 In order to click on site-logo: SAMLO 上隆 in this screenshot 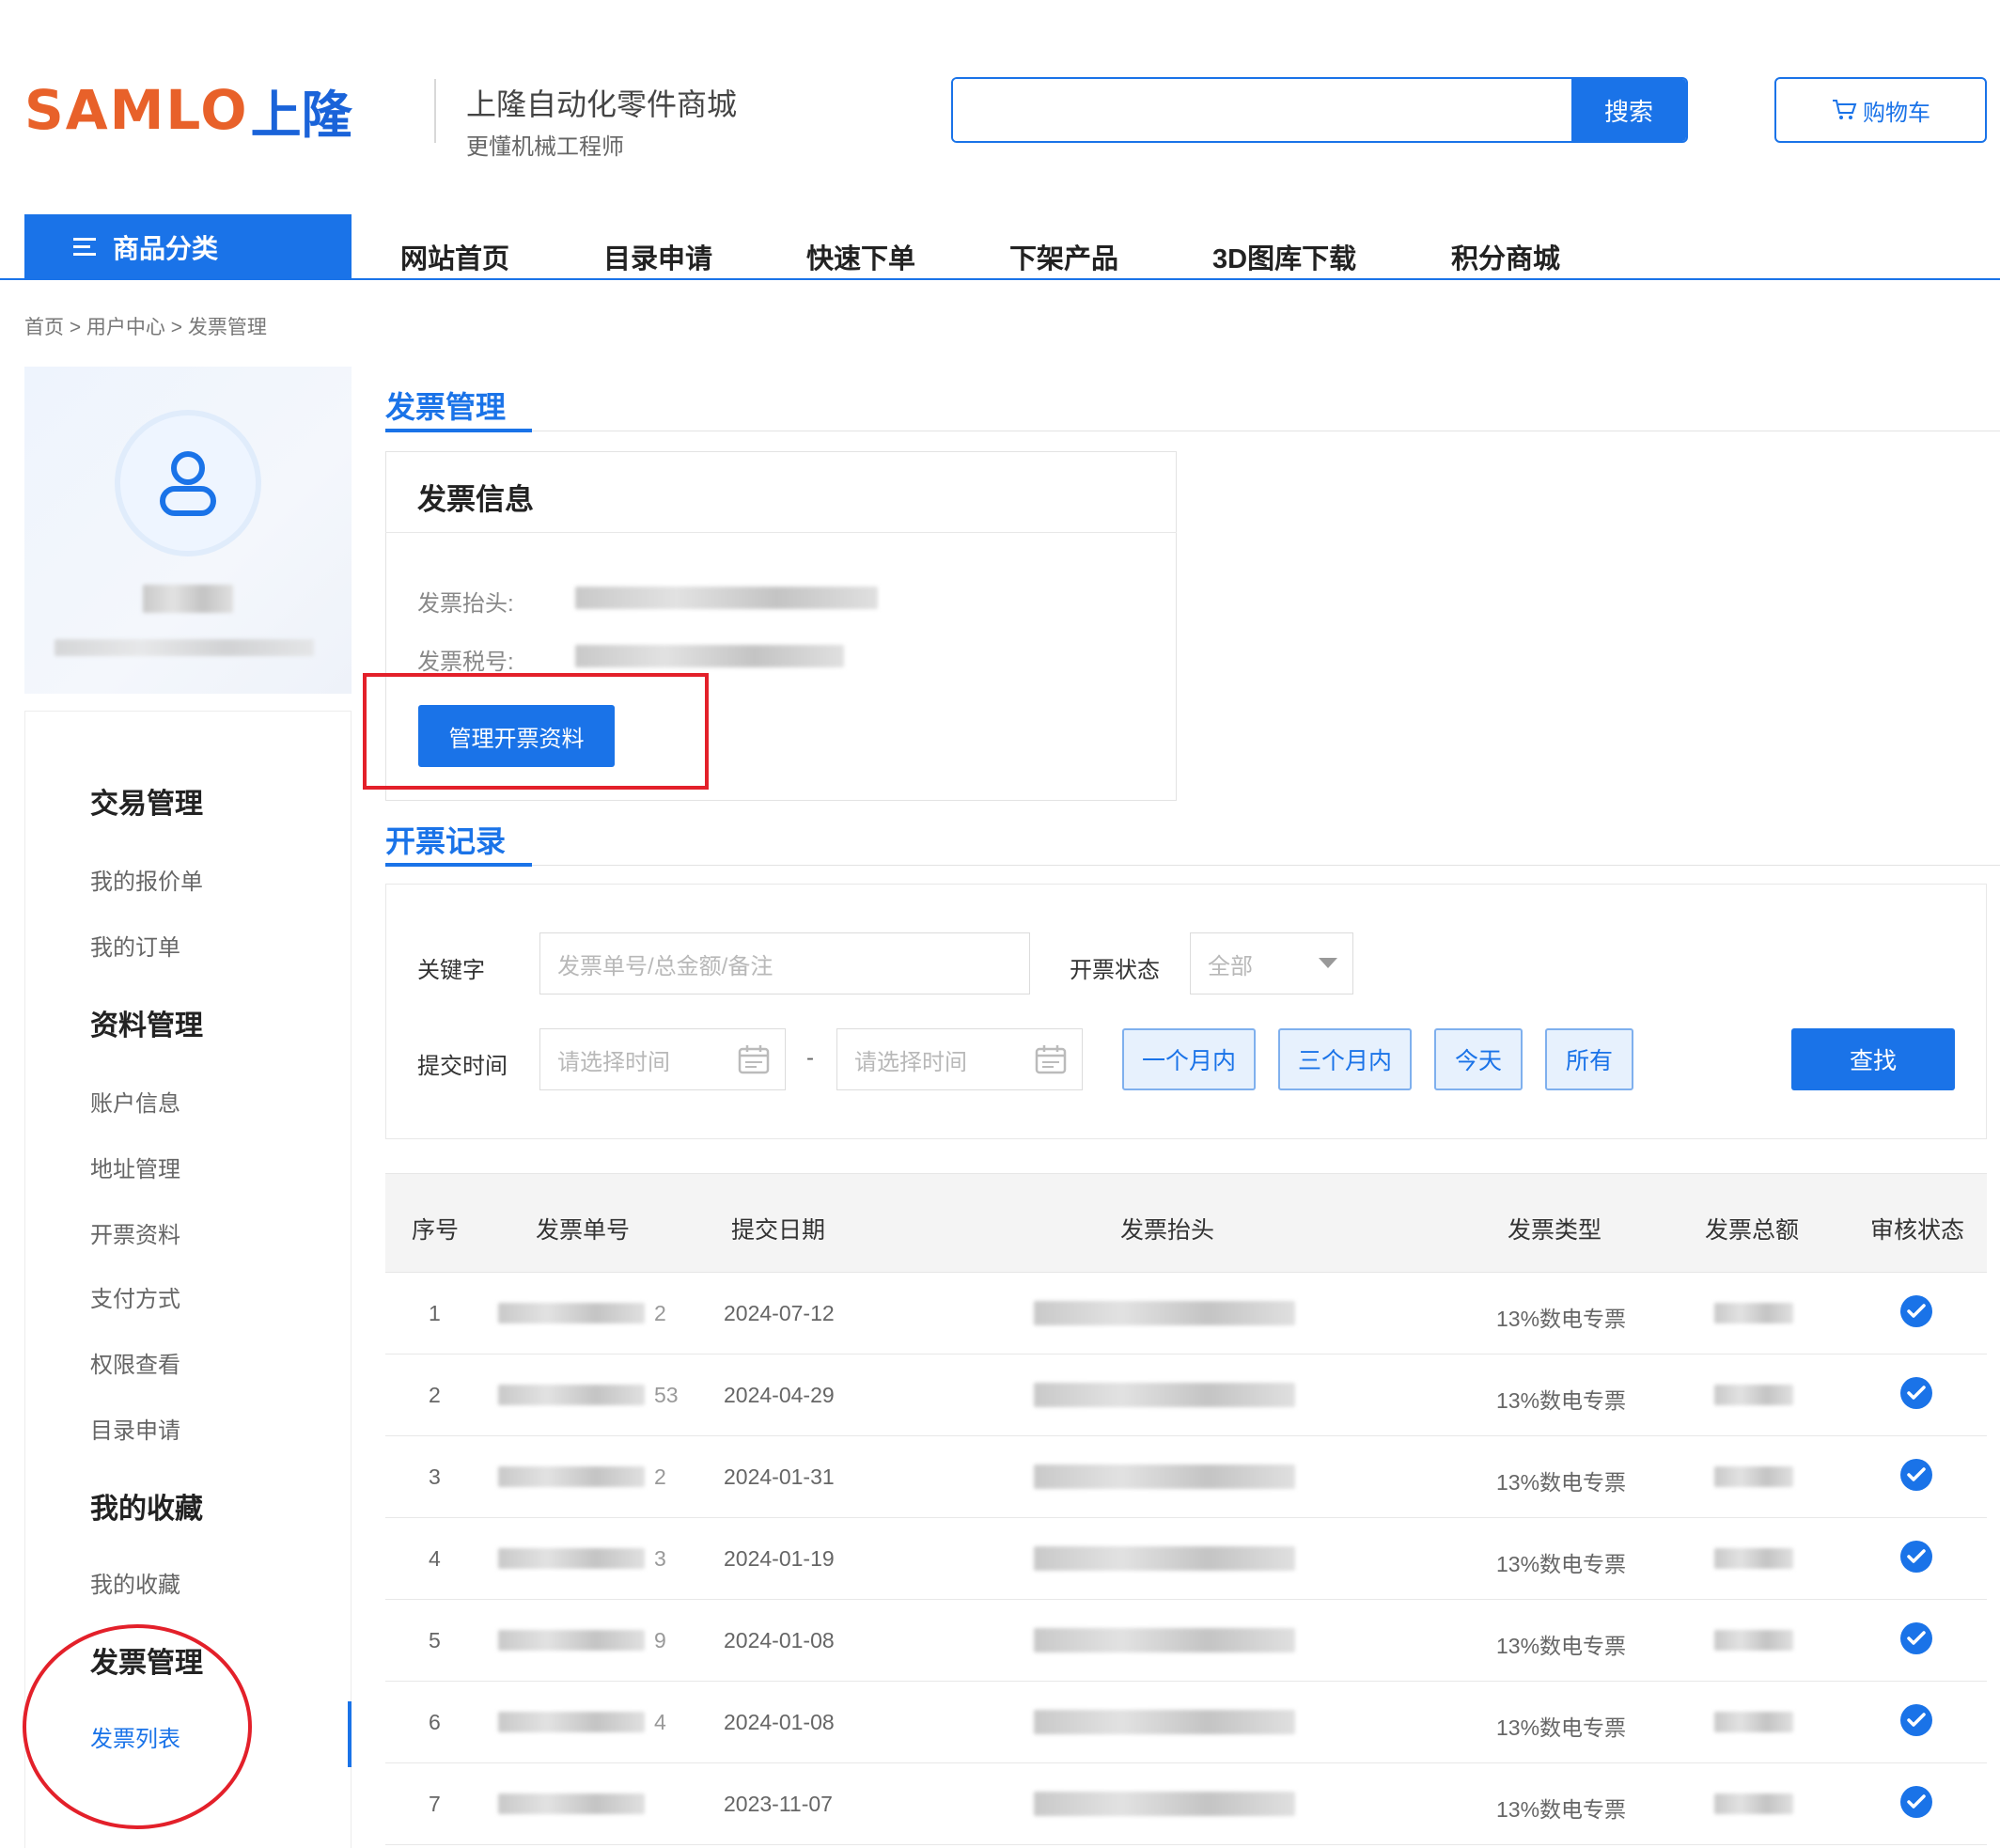, I will do `click(222, 111)`.